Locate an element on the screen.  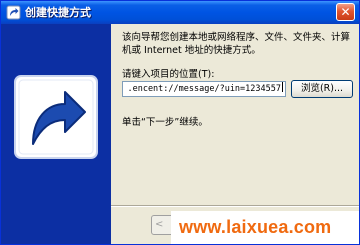
location-input: .encent://message/?uin=1234557 is located at coordinates (204, 89).